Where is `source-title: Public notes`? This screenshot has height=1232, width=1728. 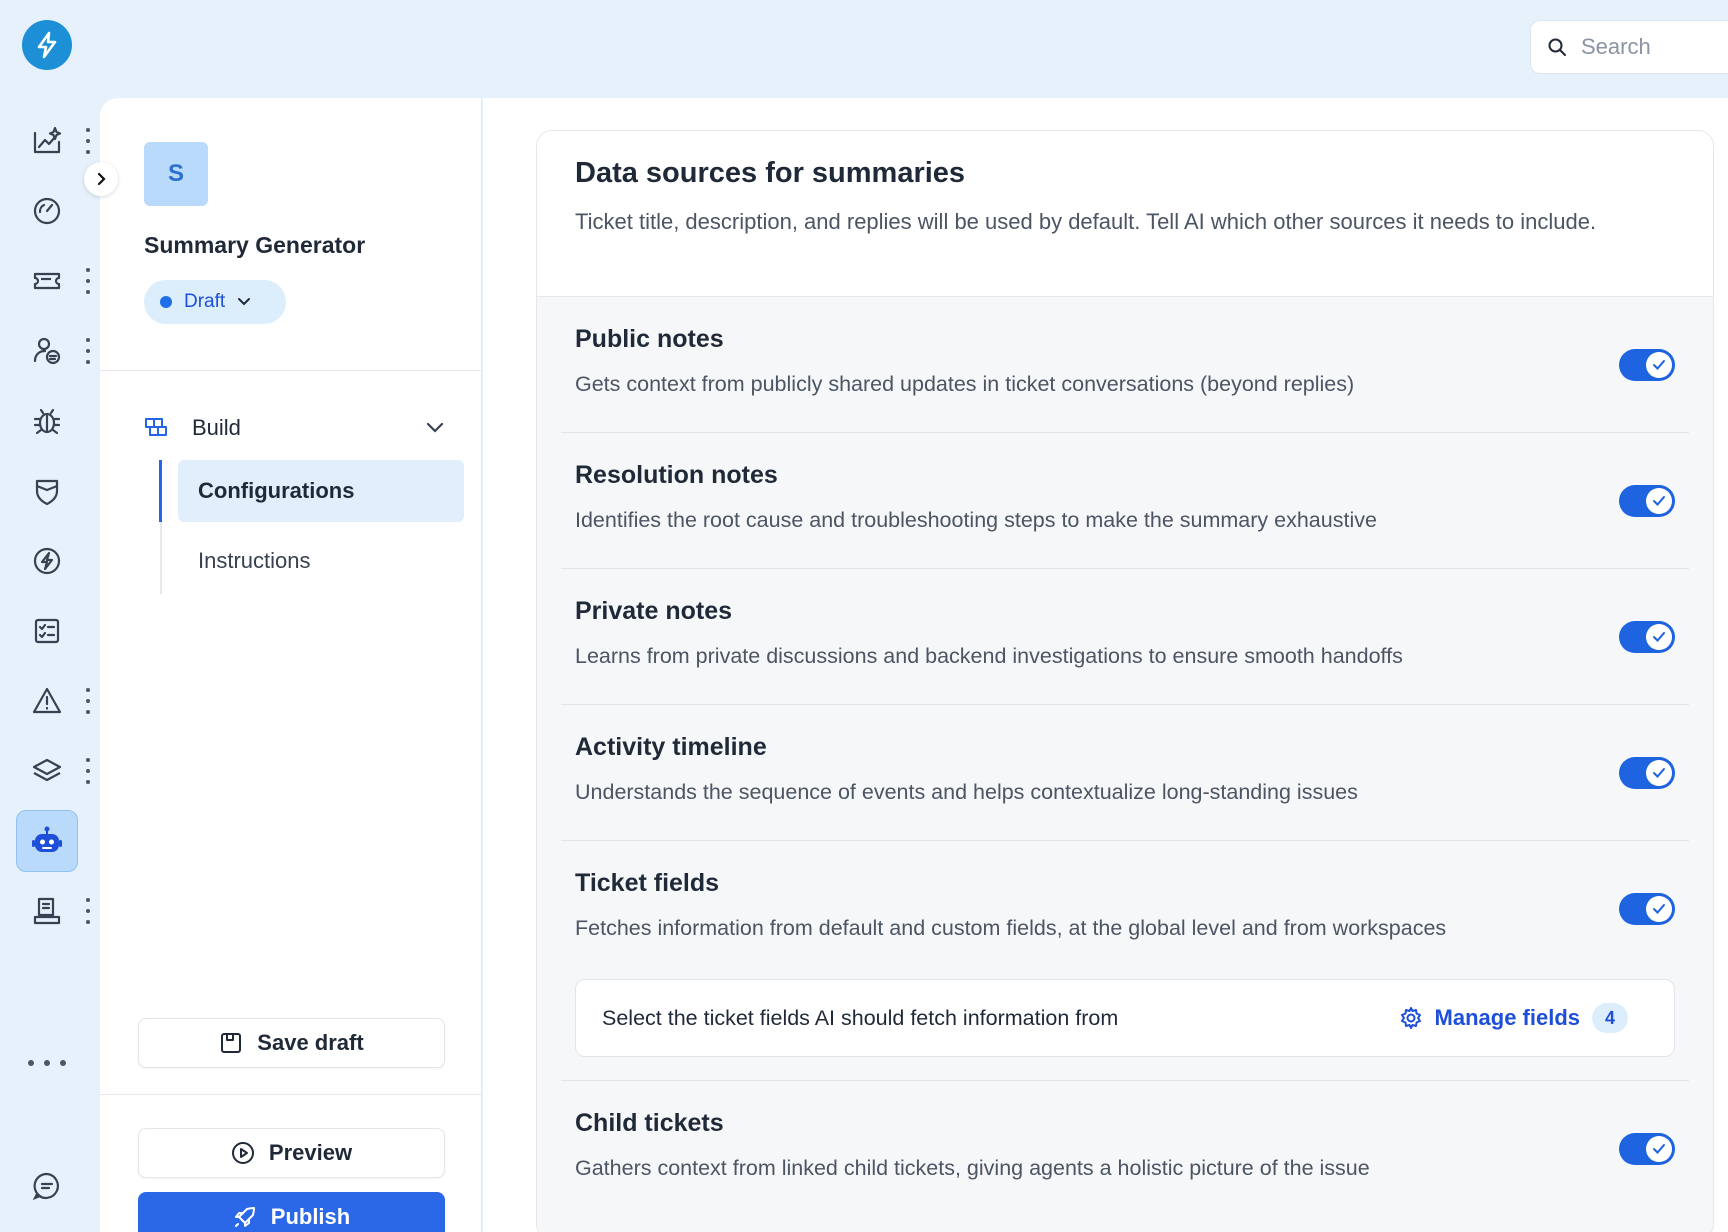
source-title: Public notes is located at coordinates (649, 339).